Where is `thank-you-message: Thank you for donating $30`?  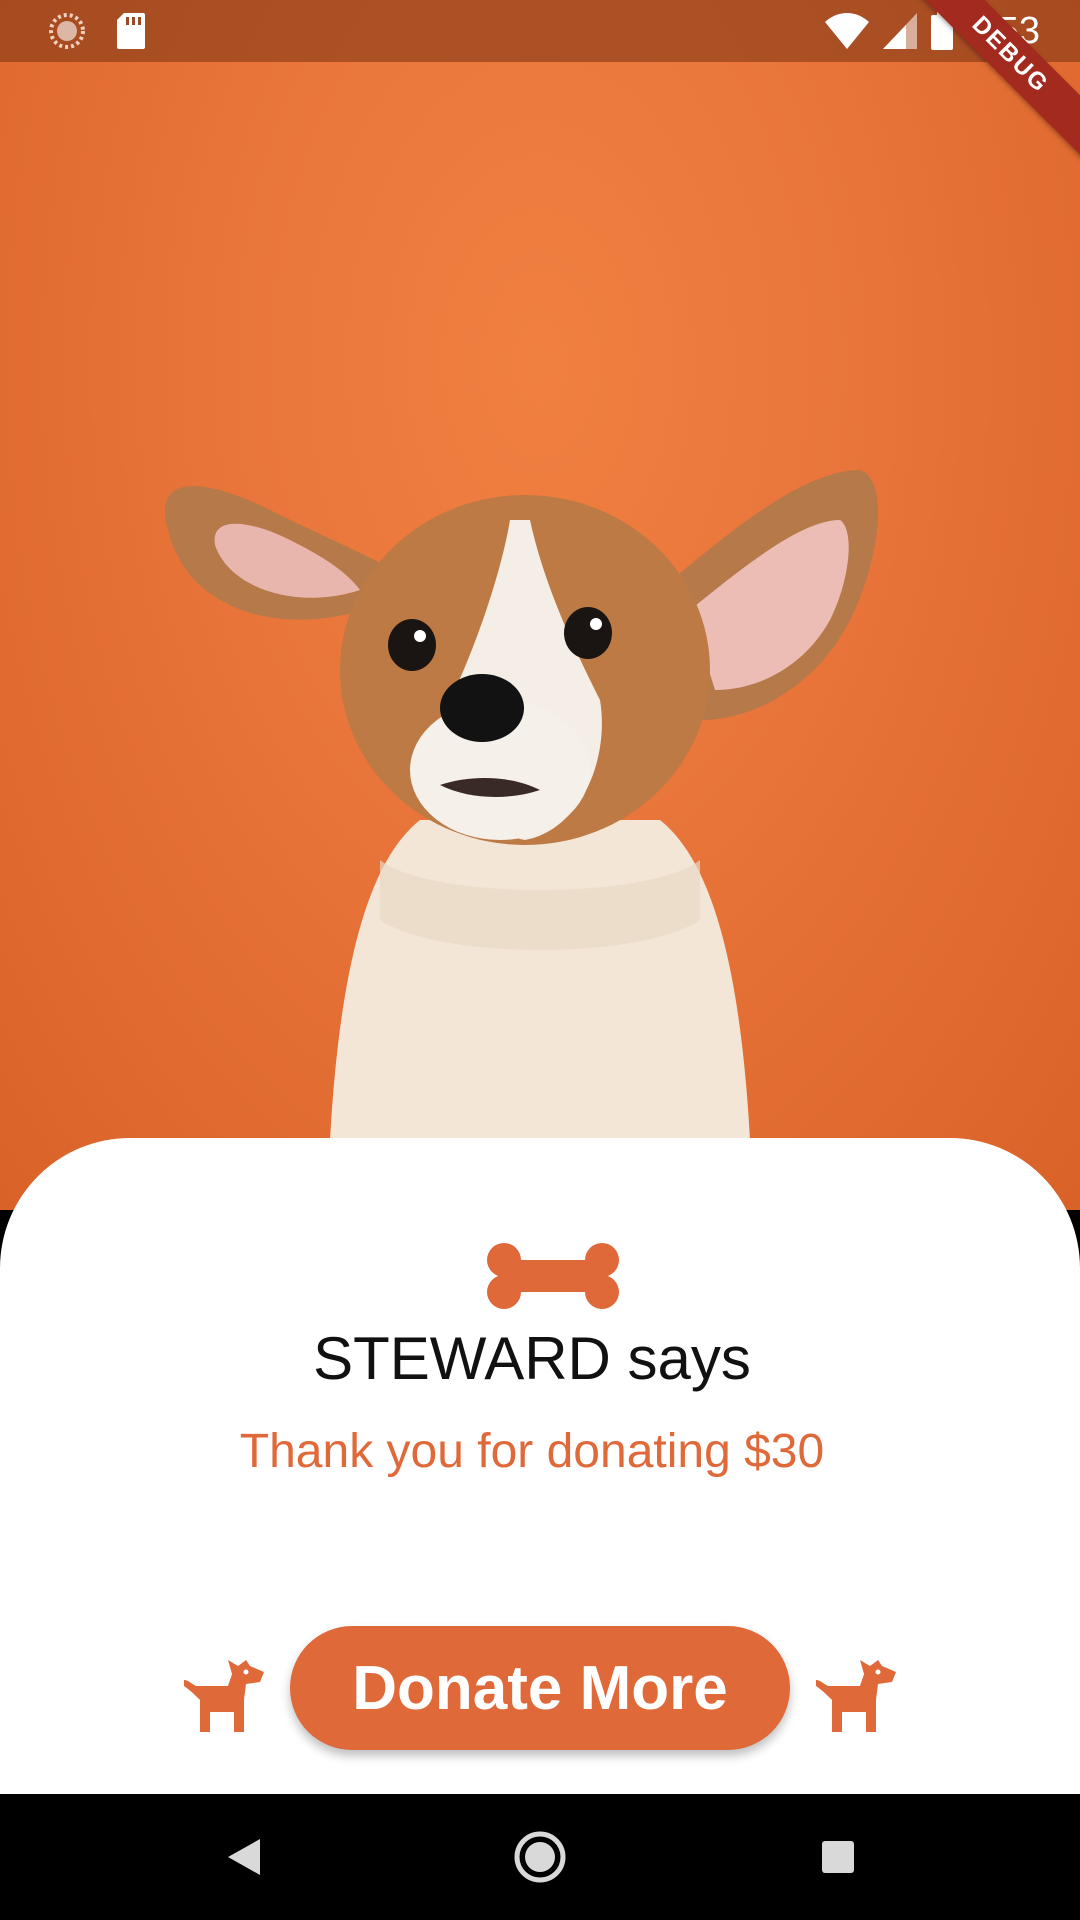
thank-you-message: Thank you for donating $30 is located at coordinates (532, 1451).